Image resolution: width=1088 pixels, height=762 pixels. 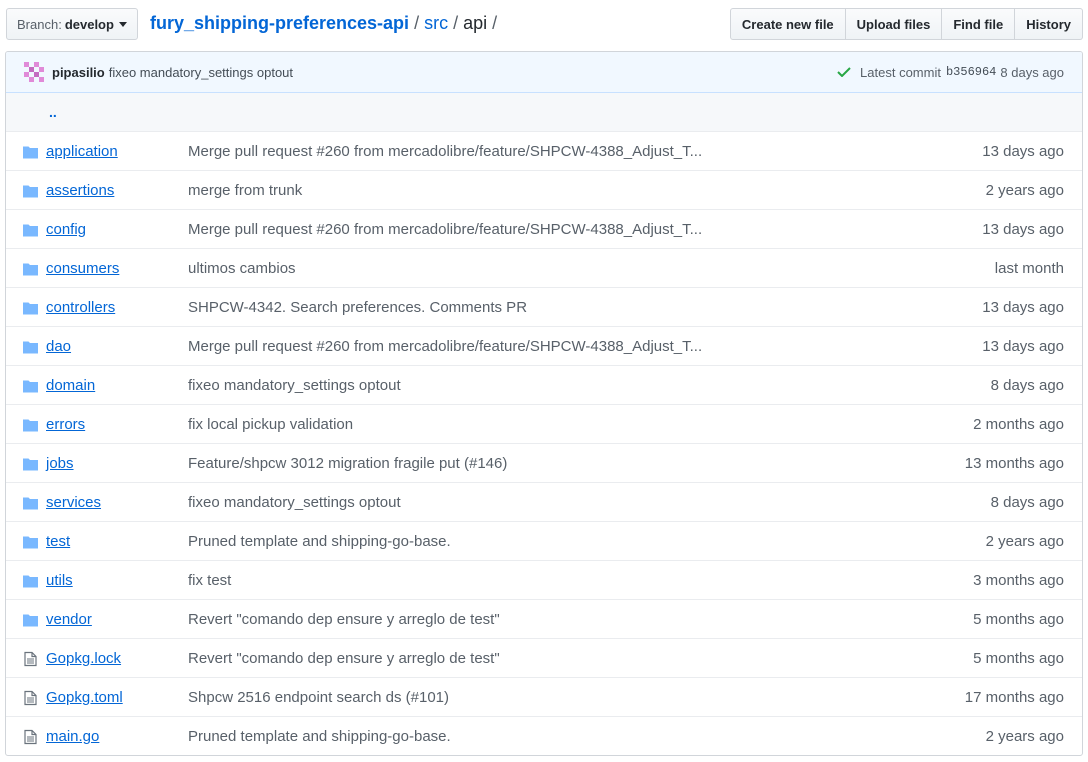 What do you see at coordinates (1018, 424) in the screenshot?
I see `commit-age: 2 months ago` at bounding box center [1018, 424].